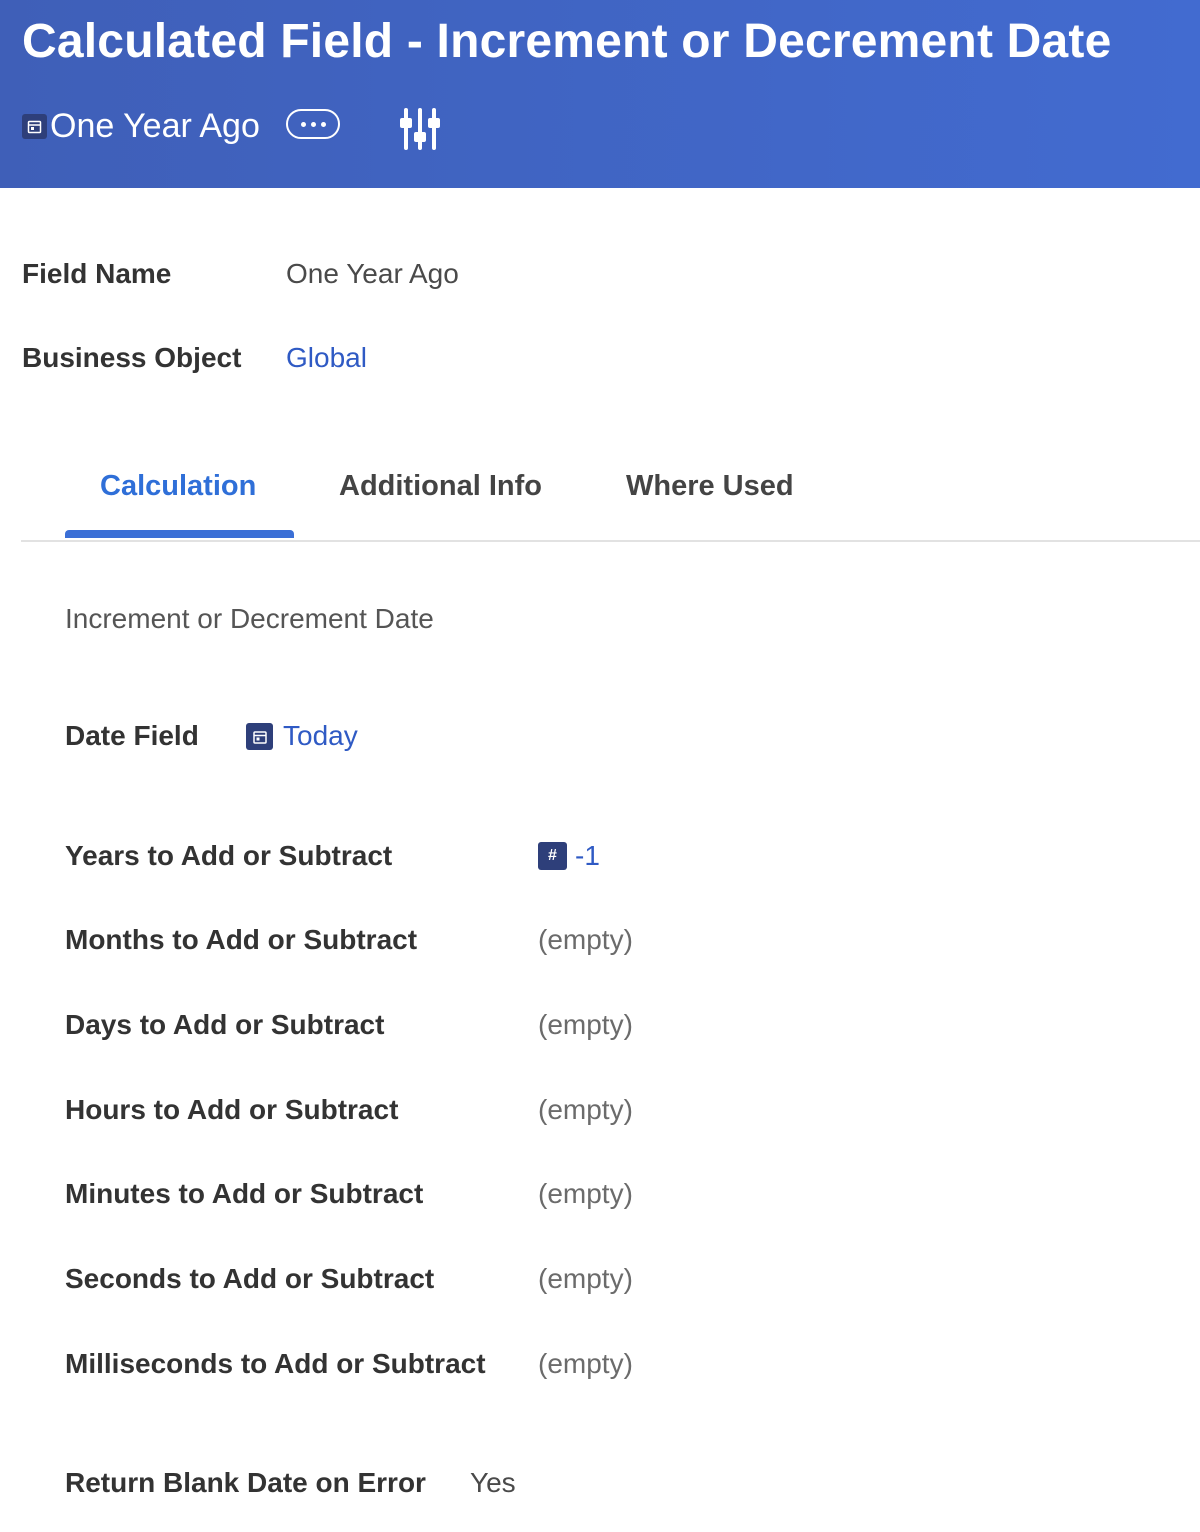  What do you see at coordinates (275, 1363) in the screenshot?
I see `milliseconds-label: Milliseconds to Add or Subtract` at bounding box center [275, 1363].